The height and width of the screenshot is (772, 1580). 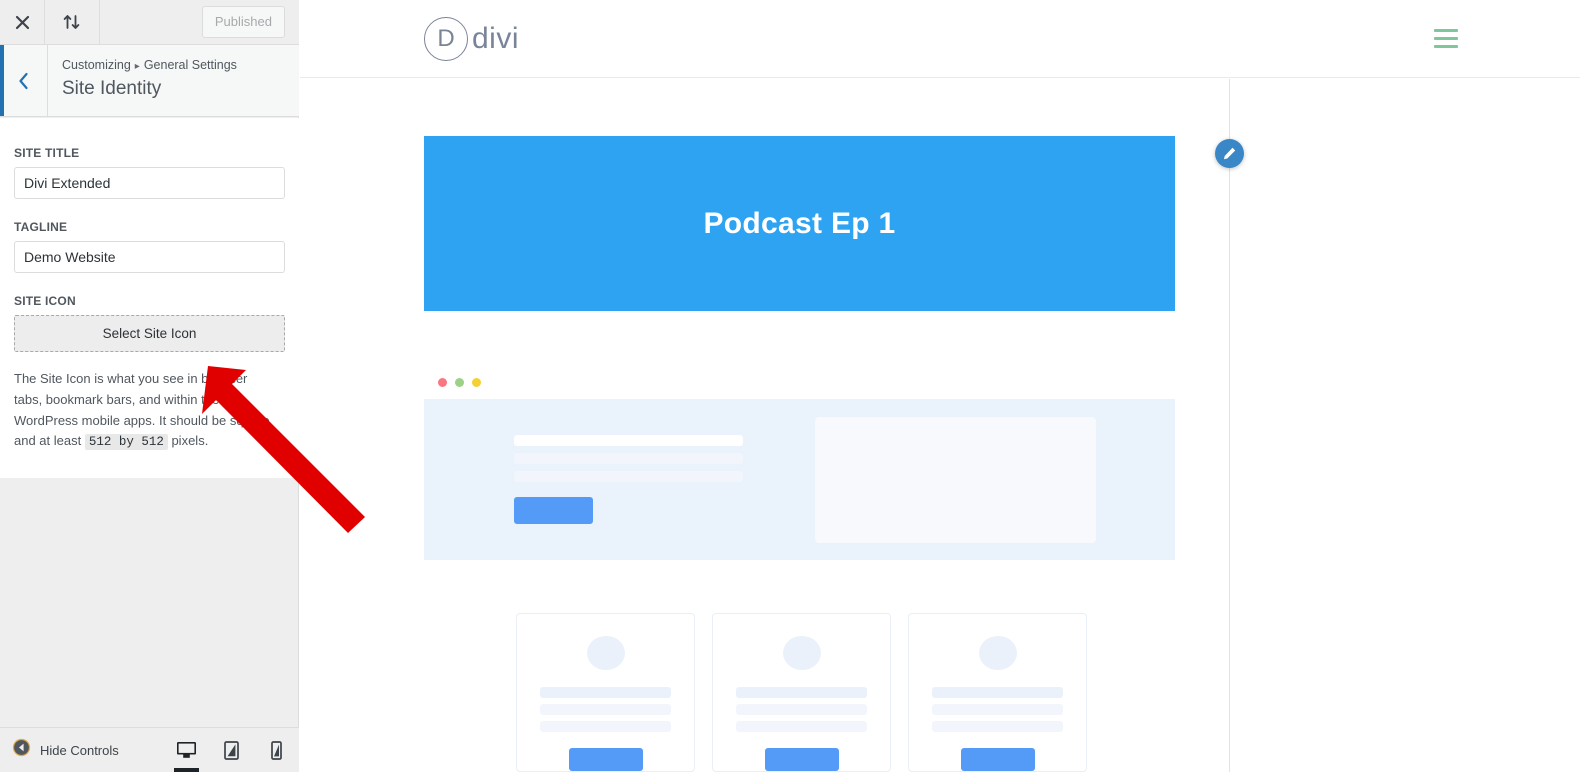 I want to click on mobile-icon, so click(x=276, y=750).